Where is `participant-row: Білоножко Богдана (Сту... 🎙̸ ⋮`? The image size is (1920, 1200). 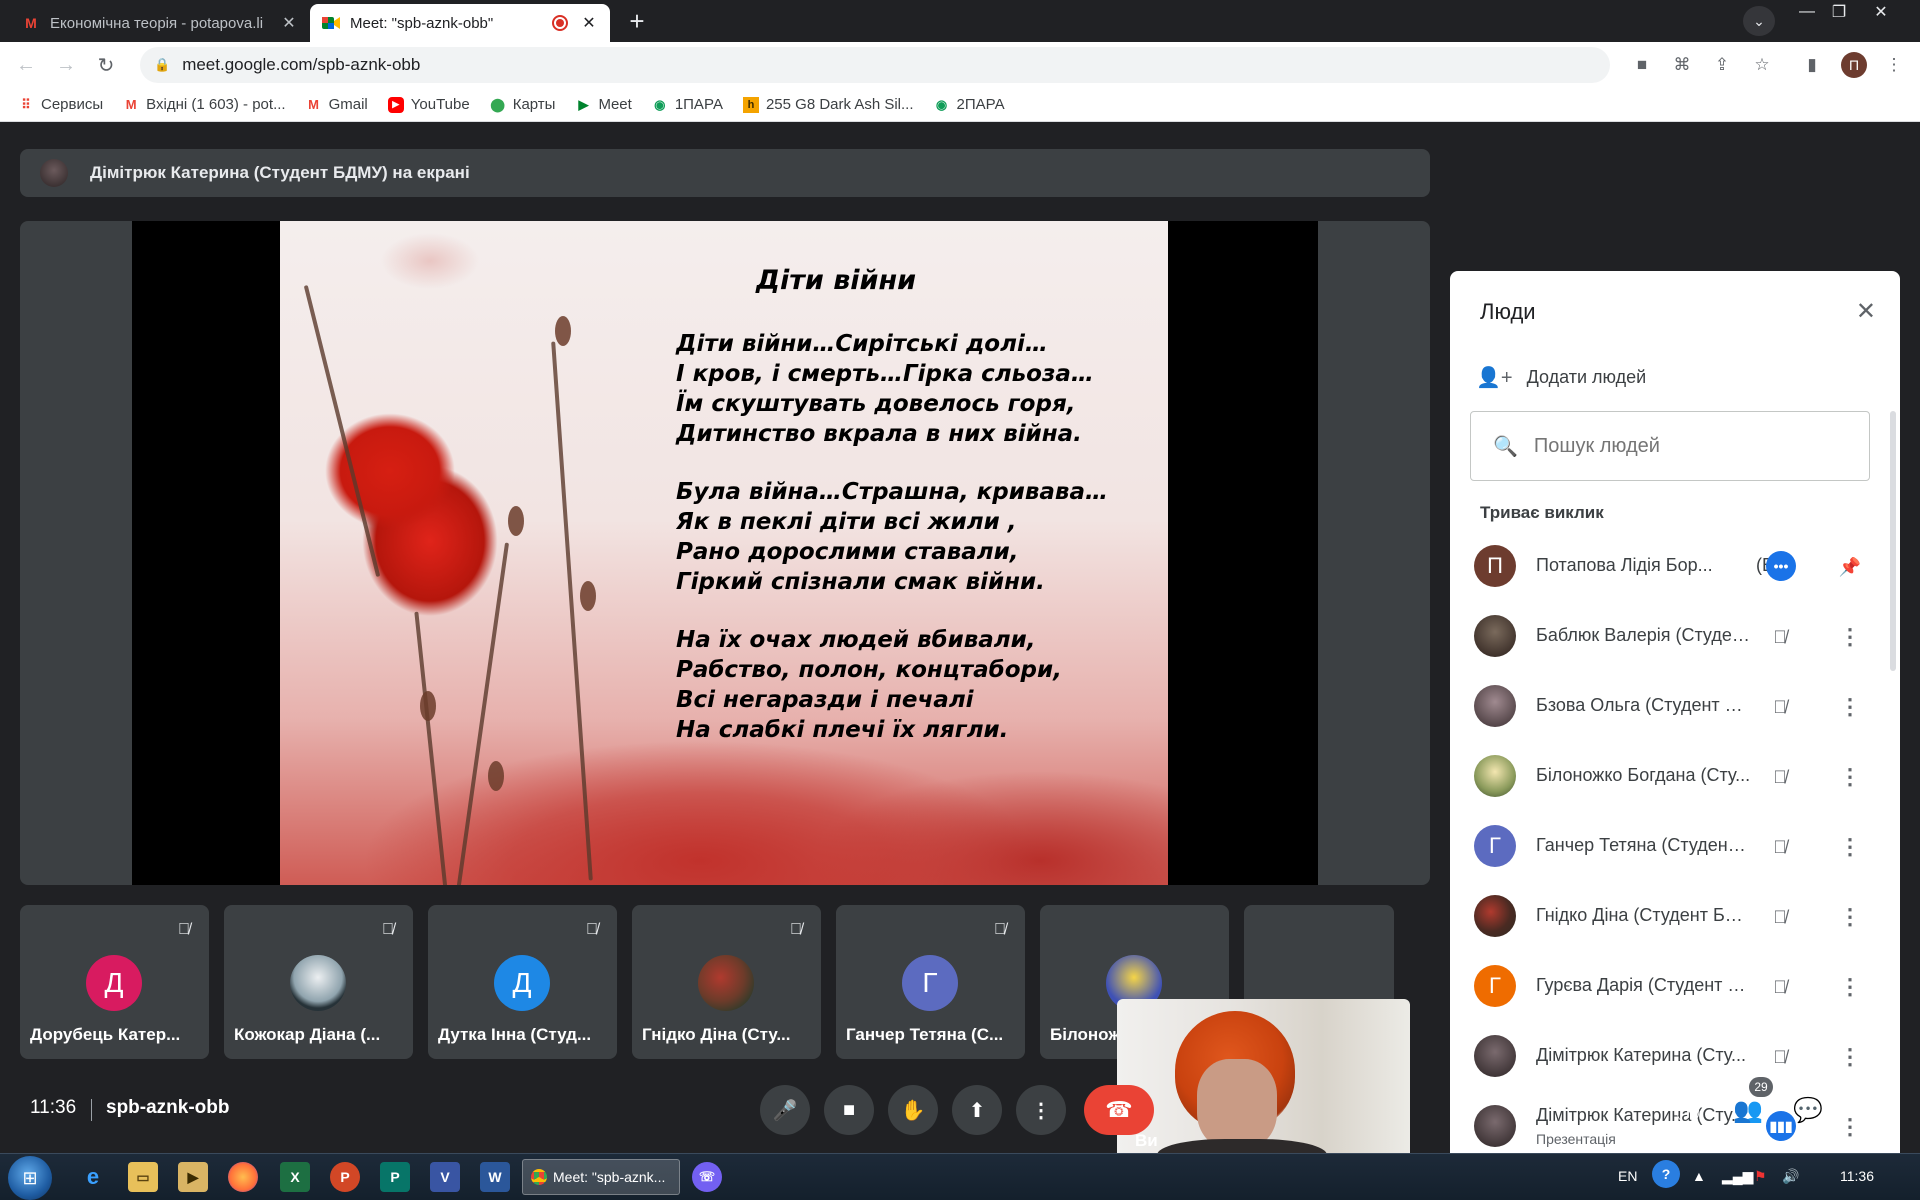
participant-row: Білоножко Богдана (Сту... 🎙̸ ⋮ is located at coordinates (1670, 776).